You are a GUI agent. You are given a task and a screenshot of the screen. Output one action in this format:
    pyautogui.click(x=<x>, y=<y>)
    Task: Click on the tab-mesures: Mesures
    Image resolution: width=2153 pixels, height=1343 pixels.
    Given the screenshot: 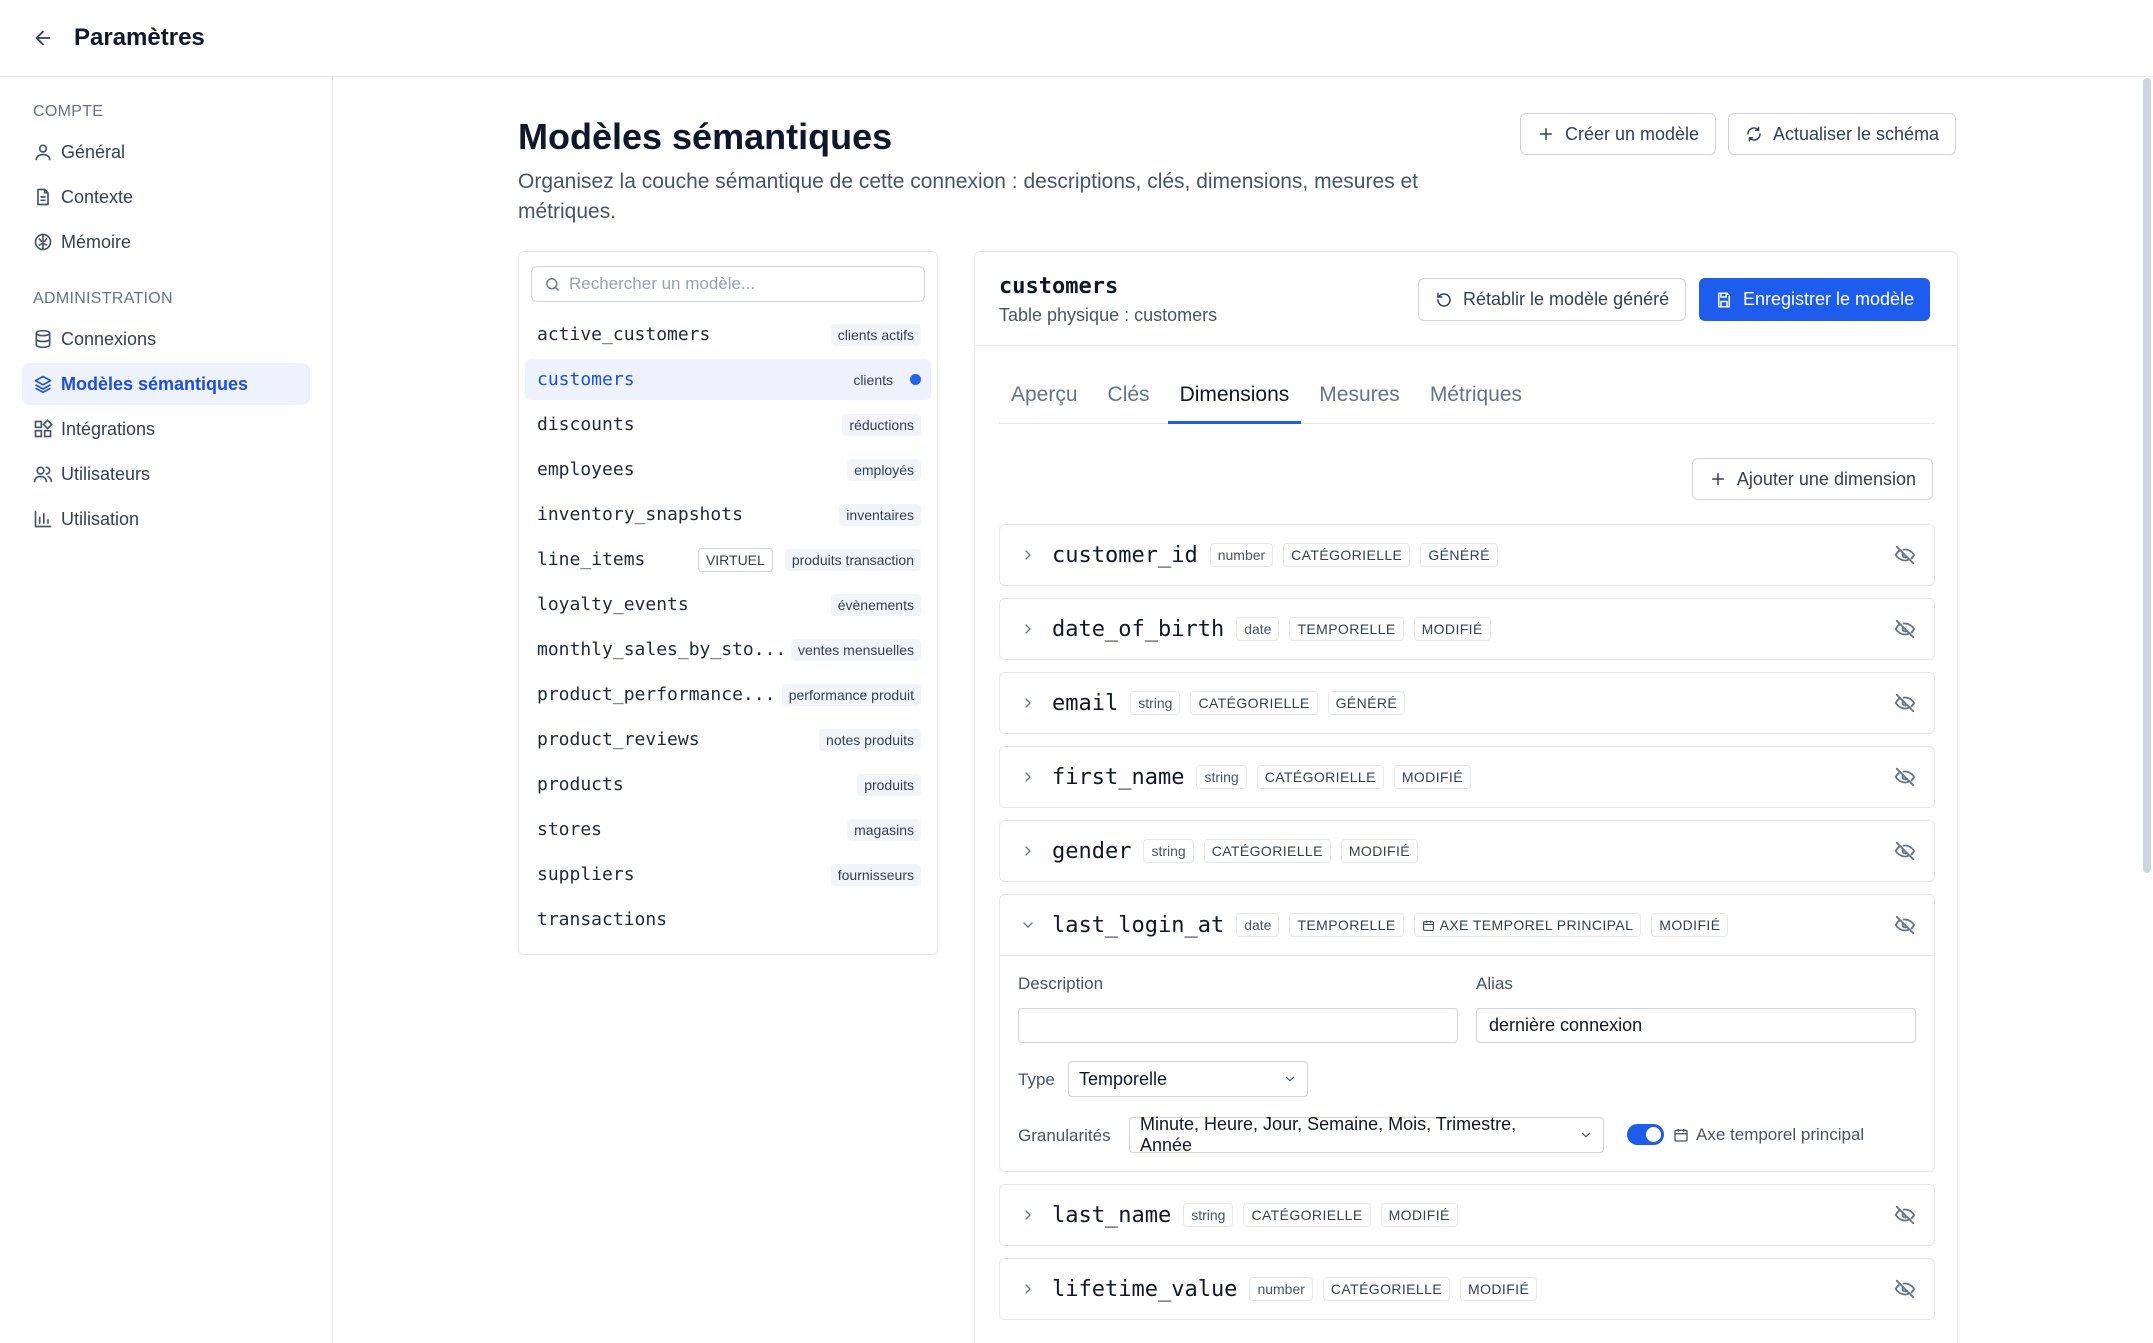 What is the action you would take?
    pyautogui.click(x=1359, y=400)
    